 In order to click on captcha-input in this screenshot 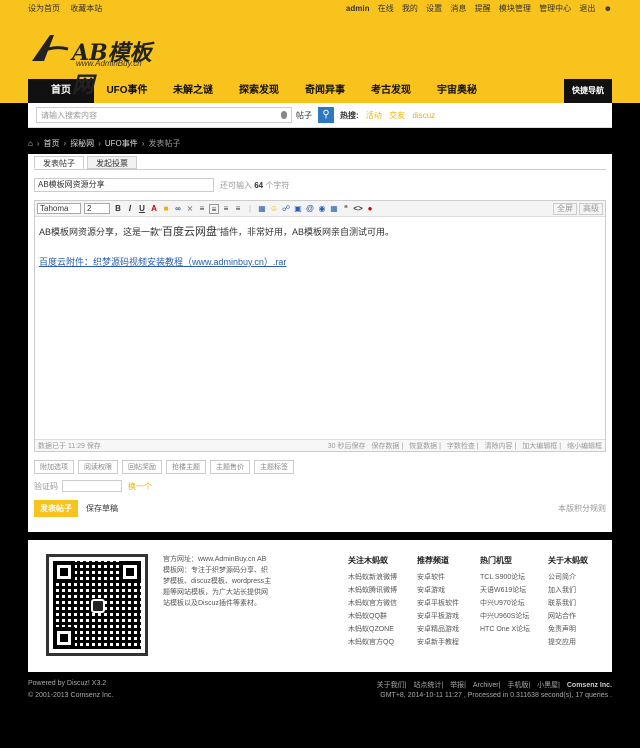, I will do `click(92, 486)`.